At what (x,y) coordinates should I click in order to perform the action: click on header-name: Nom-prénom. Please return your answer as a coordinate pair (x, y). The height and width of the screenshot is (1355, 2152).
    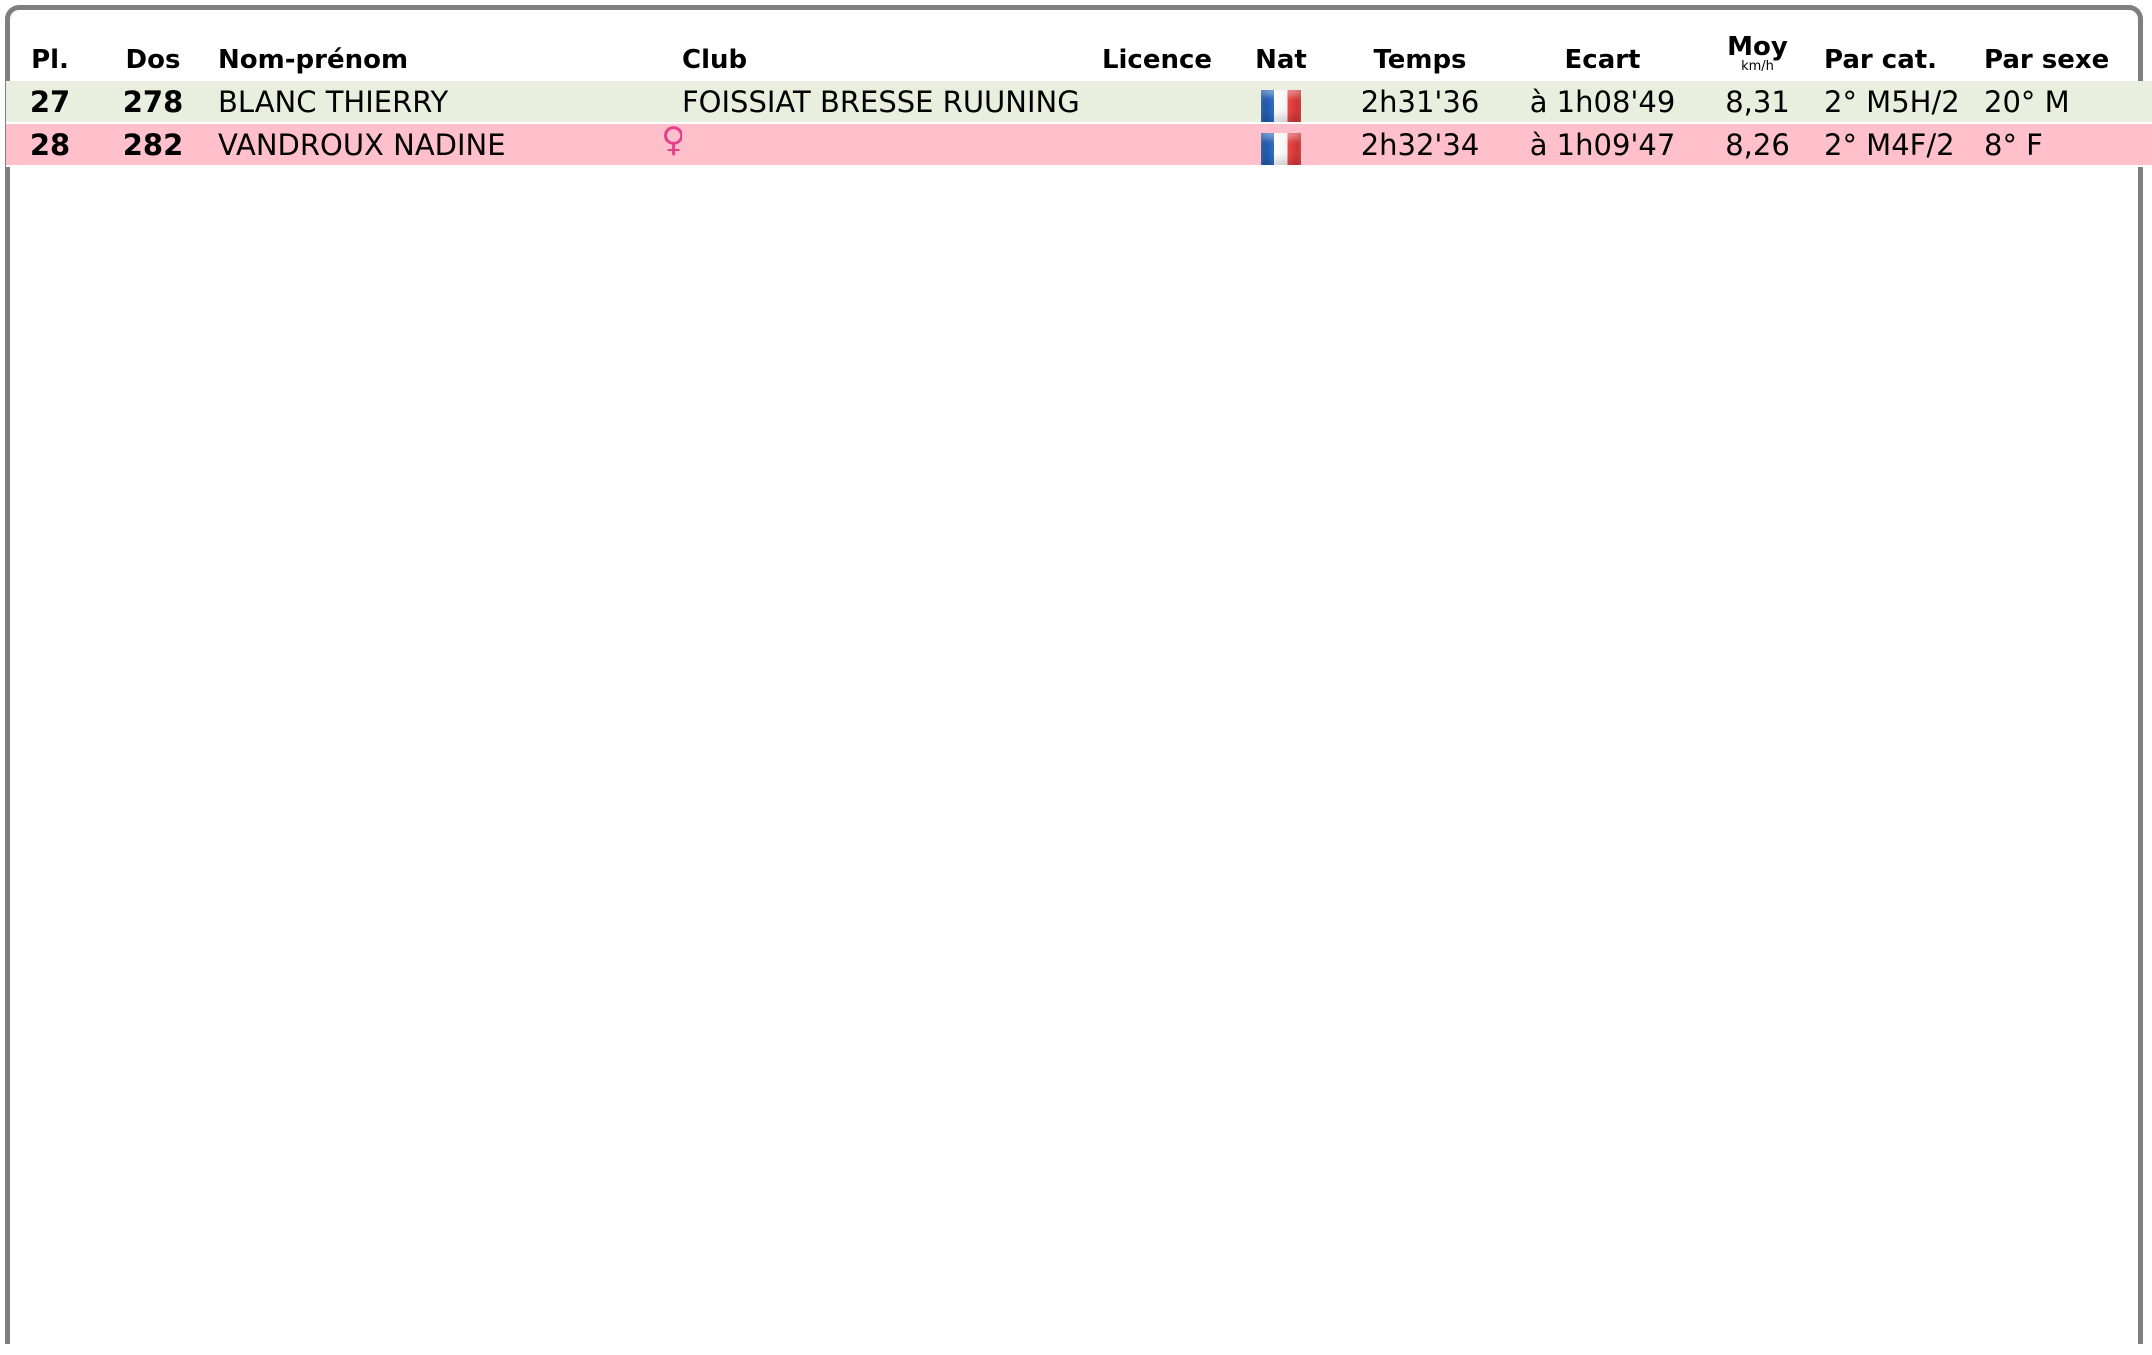
    Looking at the image, I should click on (447, 59).